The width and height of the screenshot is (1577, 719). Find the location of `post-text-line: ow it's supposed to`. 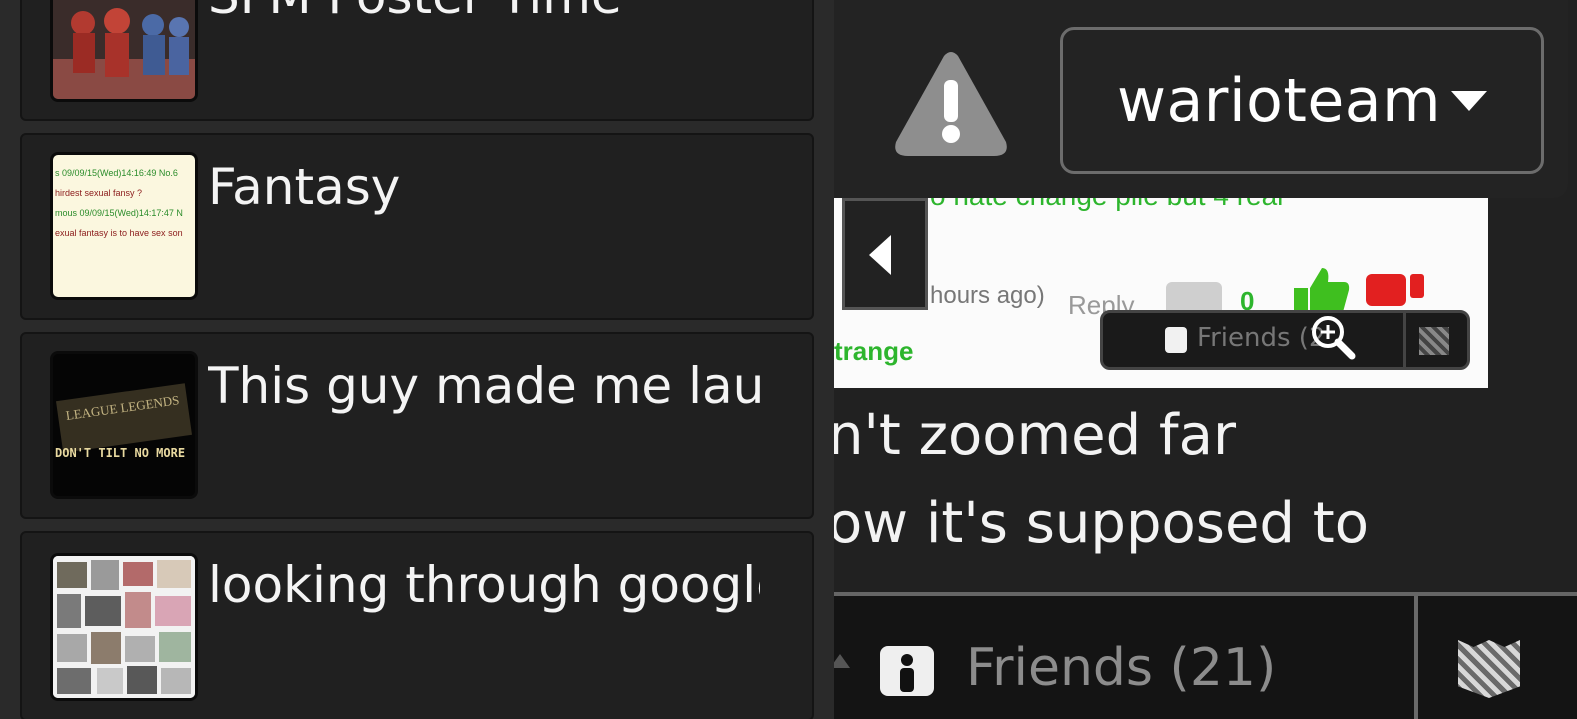

post-text-line: ow it's supposed to is located at coordinates (1101, 523).